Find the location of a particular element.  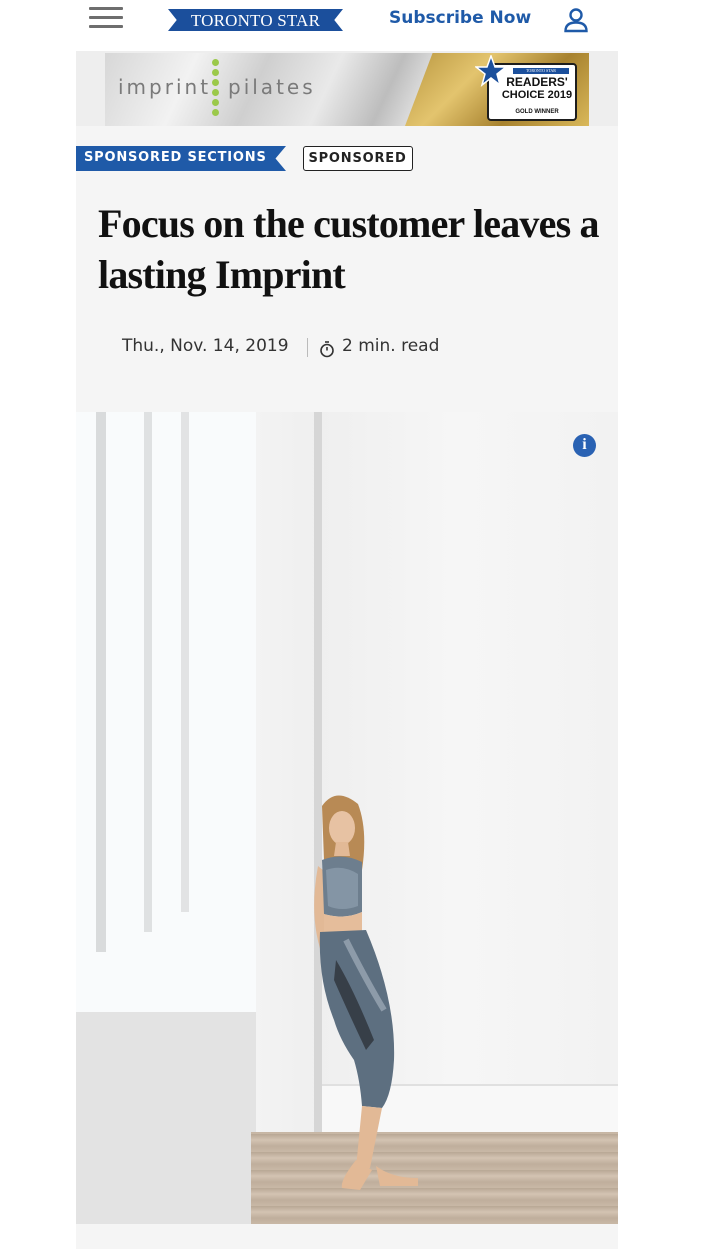

sponsored-sections-tag: SPONSORED SECTIONS is located at coordinates (181, 158).